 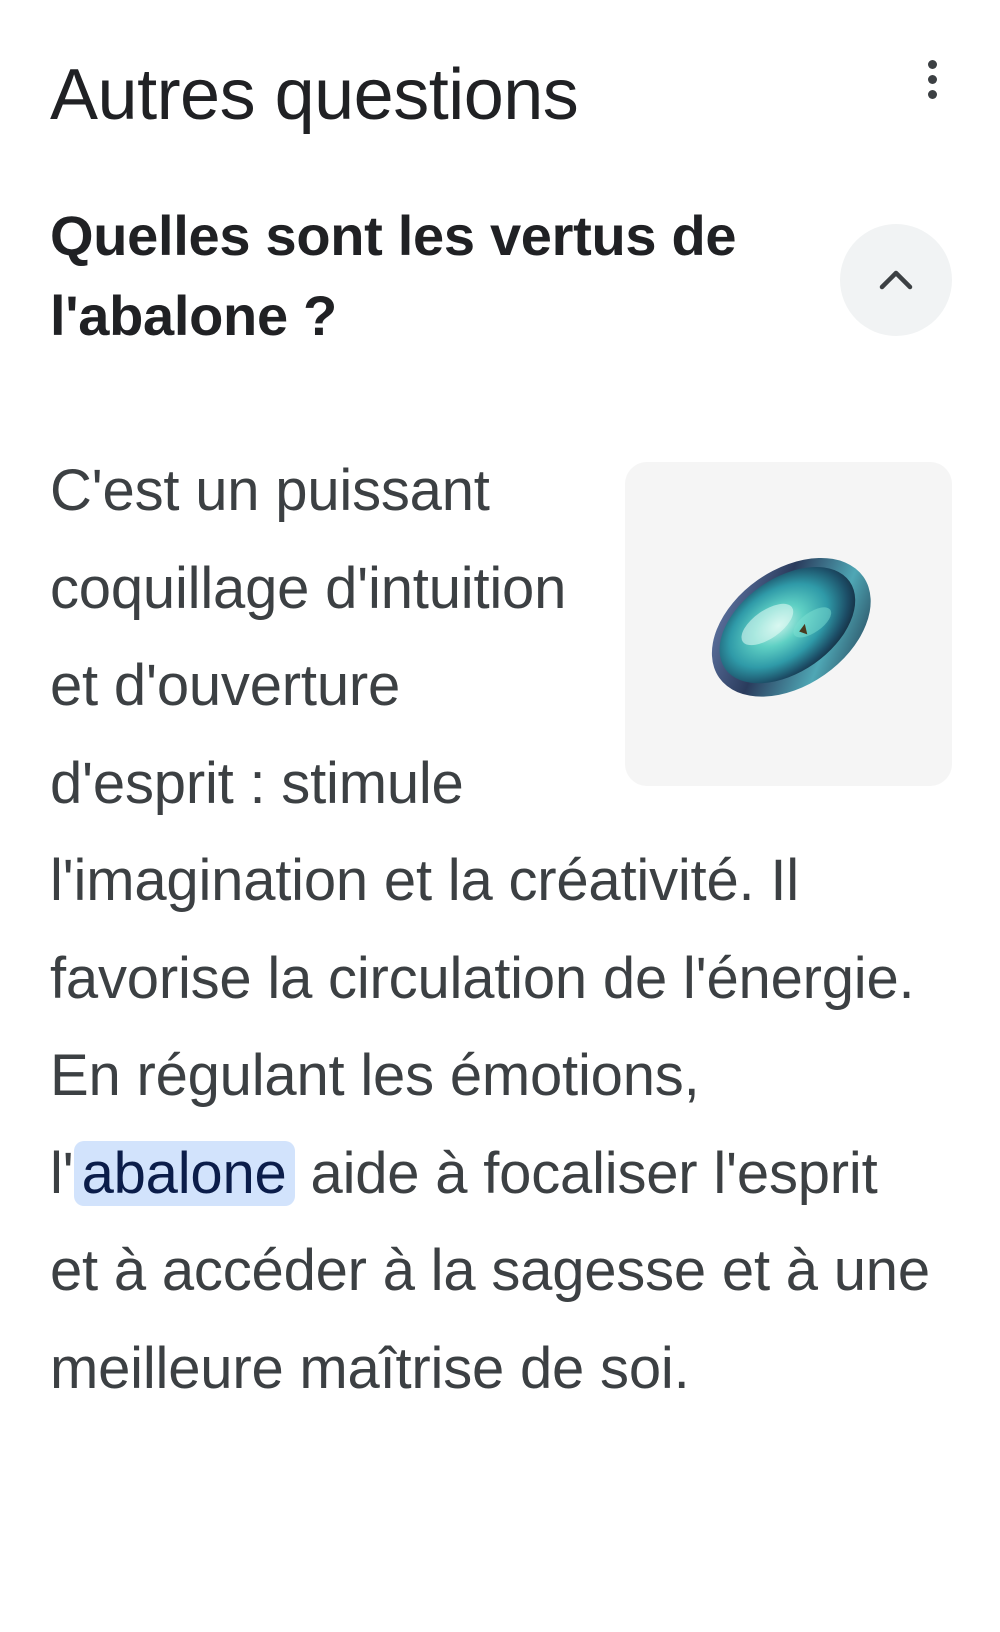 I want to click on more-vert-icon, so click(x=932, y=64).